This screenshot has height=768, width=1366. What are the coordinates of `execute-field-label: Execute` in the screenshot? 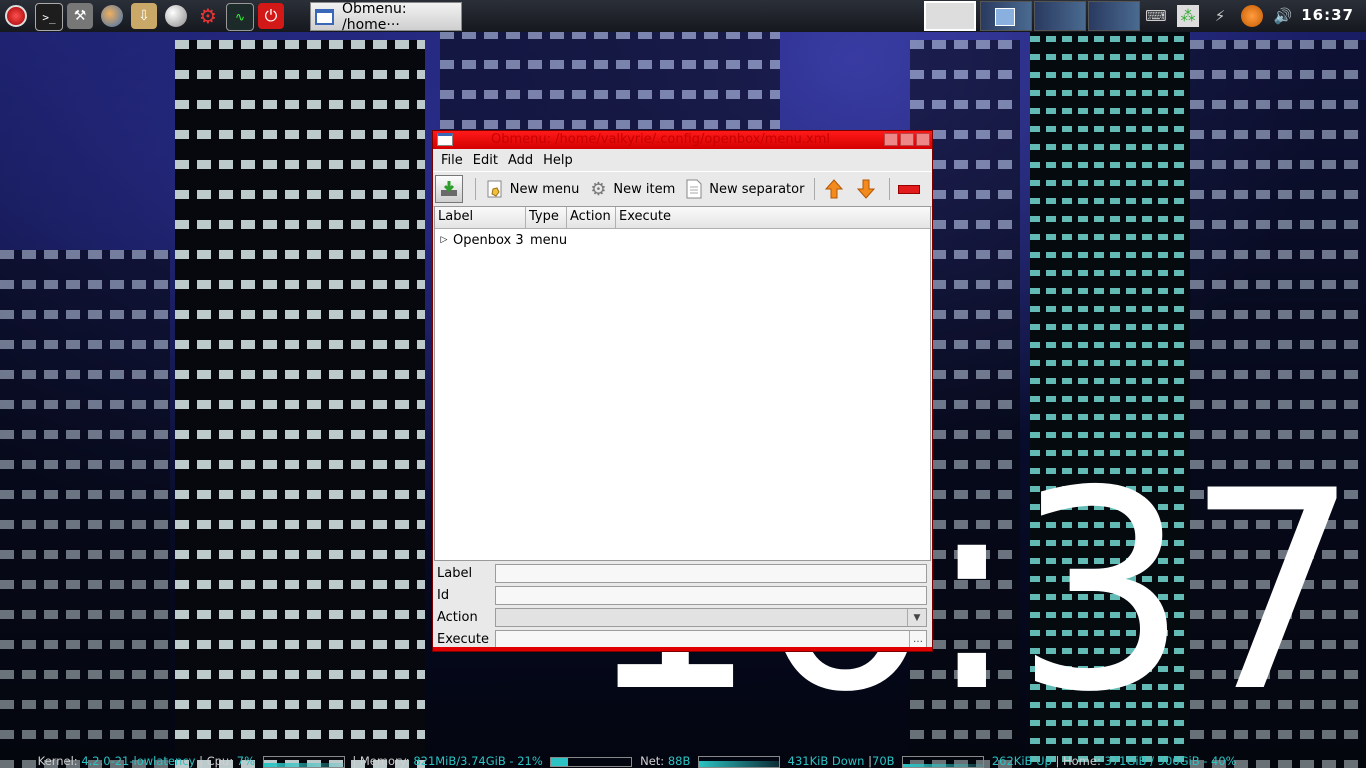 It's located at (463, 639).